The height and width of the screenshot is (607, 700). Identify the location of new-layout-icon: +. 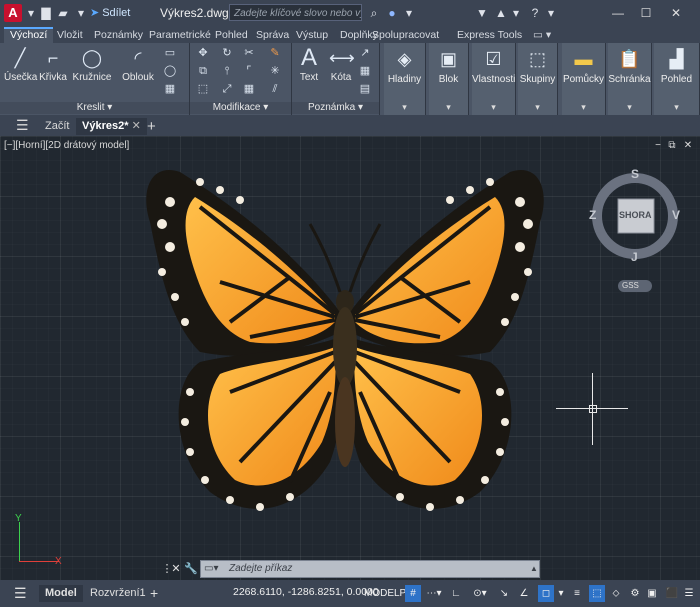
(154, 593).